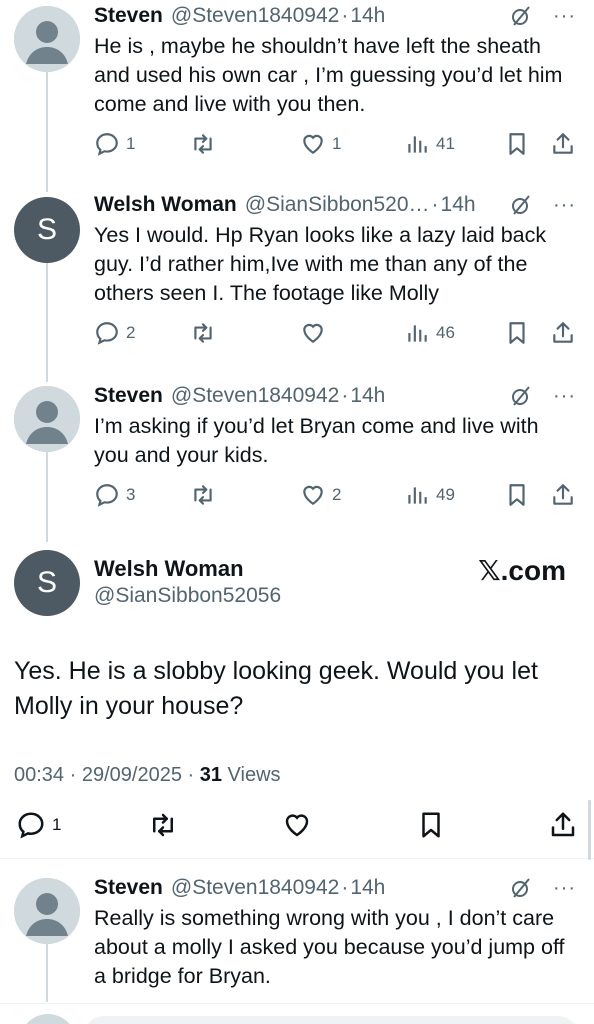 This screenshot has width=594, height=1024. I want to click on views-label: Views, so click(251, 775).